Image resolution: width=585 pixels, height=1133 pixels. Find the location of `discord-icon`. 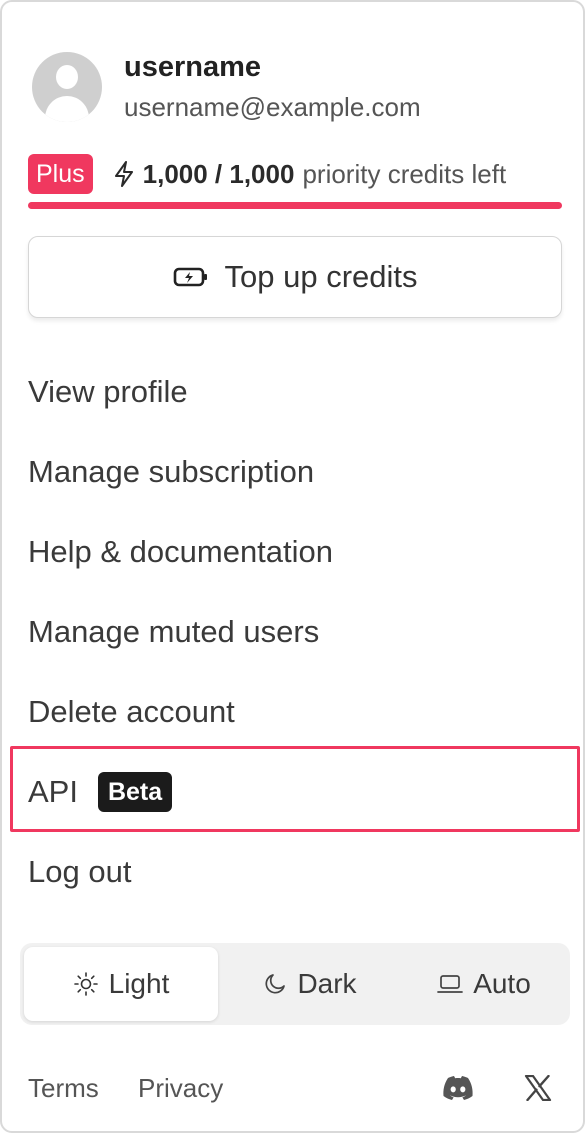

discord-icon is located at coordinates (458, 1088).